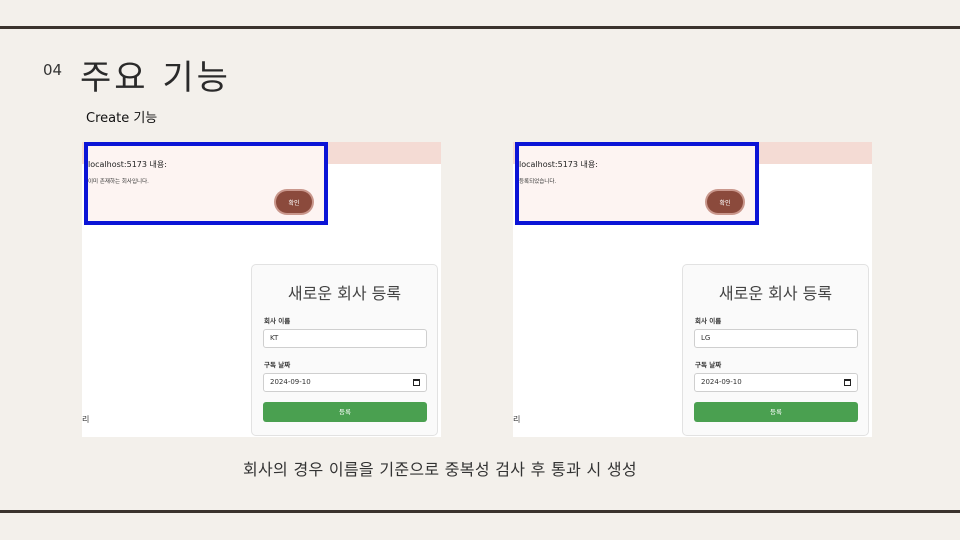 The height and width of the screenshot is (540, 960). I want to click on alert-dialog: localhost:5173 내용: 등록되었습니다. 확인, so click(637, 183).